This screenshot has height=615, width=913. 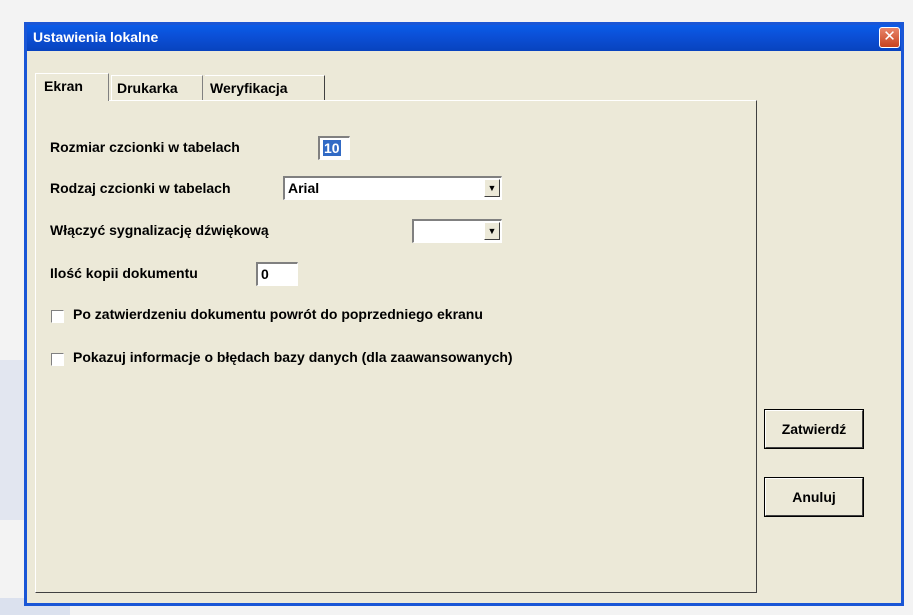 I want to click on tab-weryfikacja: Weryfikacja, so click(x=265, y=88).